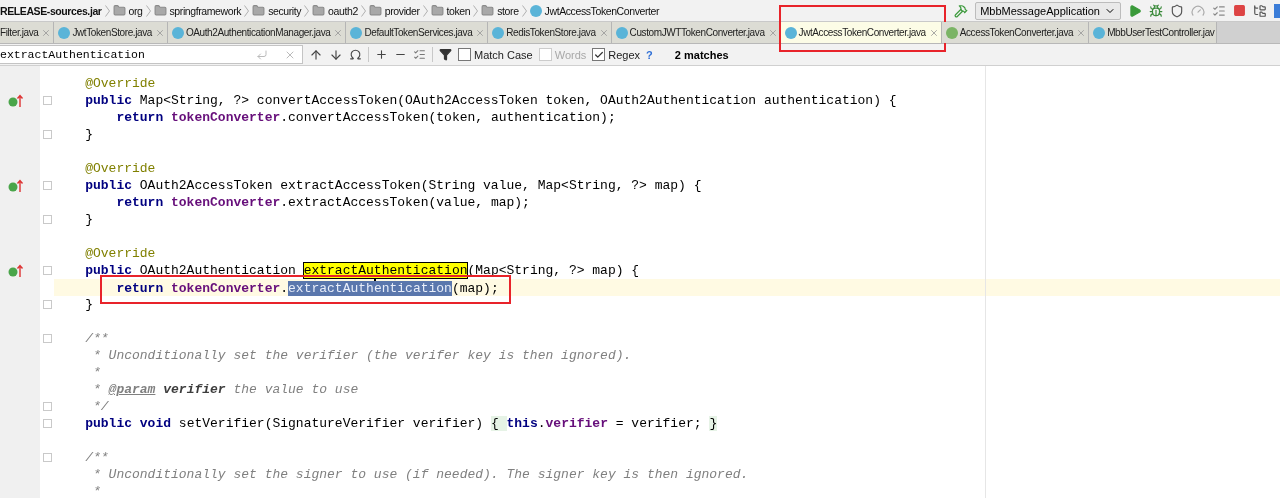 The height and width of the screenshot is (498, 1280). What do you see at coordinates (1260, 10) in the screenshot?
I see `folder-tree-icon` at bounding box center [1260, 10].